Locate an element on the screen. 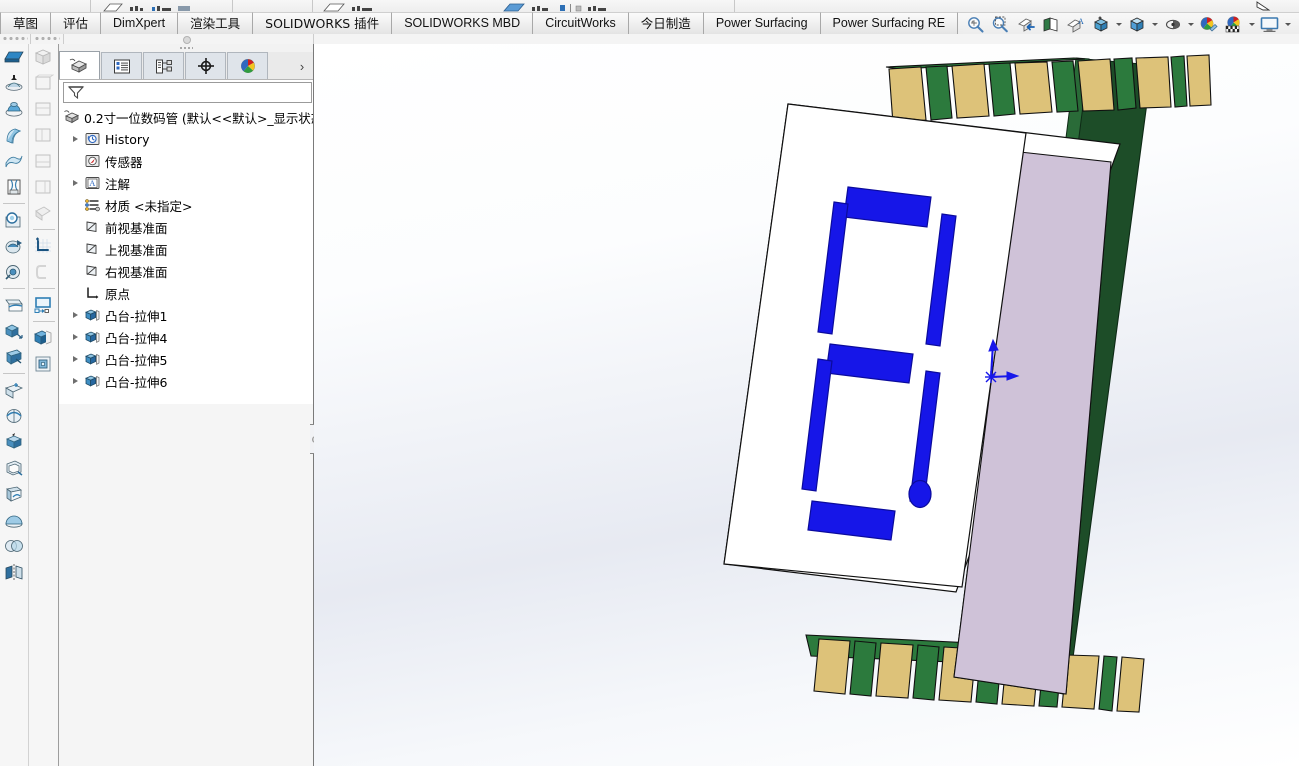 The width and height of the screenshot is (1299, 766). rib-icon is located at coordinates (14, 357).